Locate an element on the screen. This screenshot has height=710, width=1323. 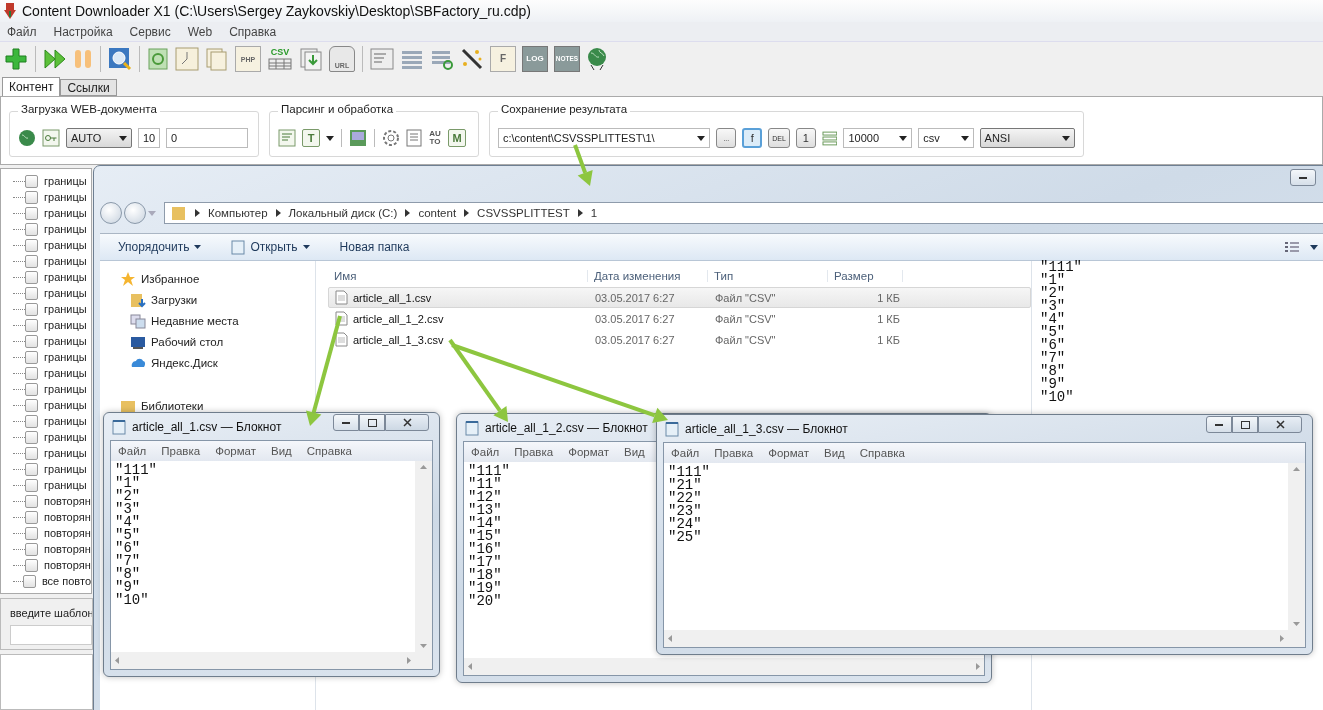
rows-icon is located at coordinates (829, 138).